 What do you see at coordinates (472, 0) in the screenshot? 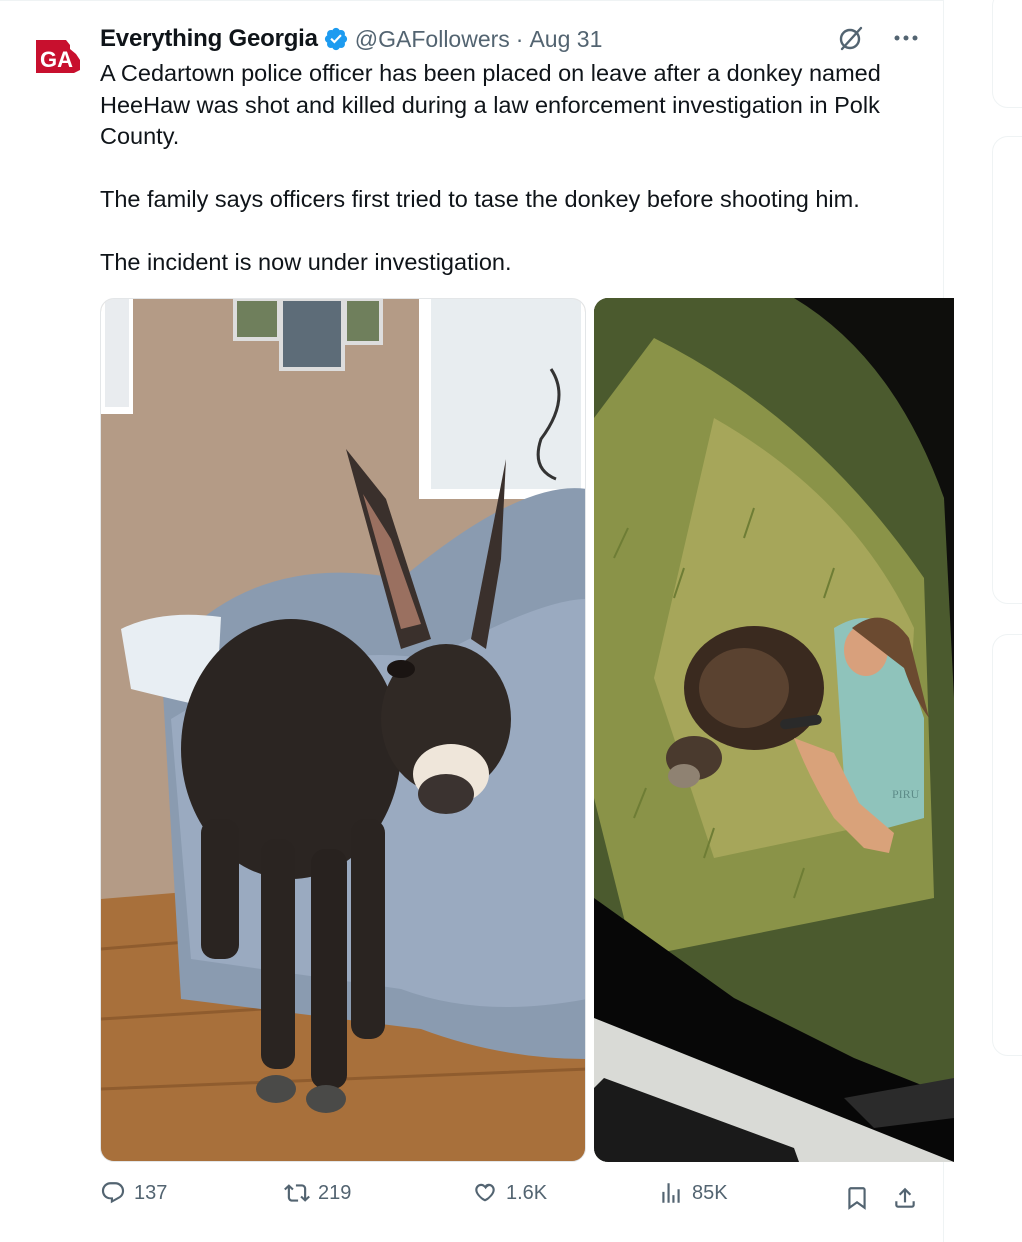
I see `divider` at bounding box center [472, 0].